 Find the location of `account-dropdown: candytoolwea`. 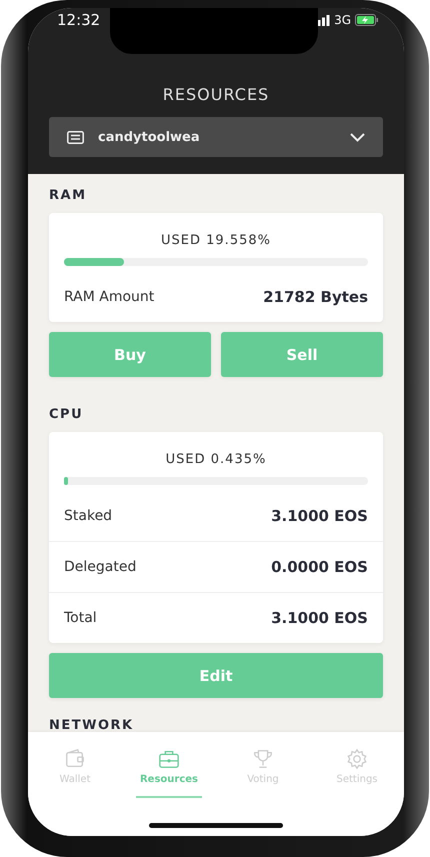

account-dropdown: candytoolwea is located at coordinates (216, 137).